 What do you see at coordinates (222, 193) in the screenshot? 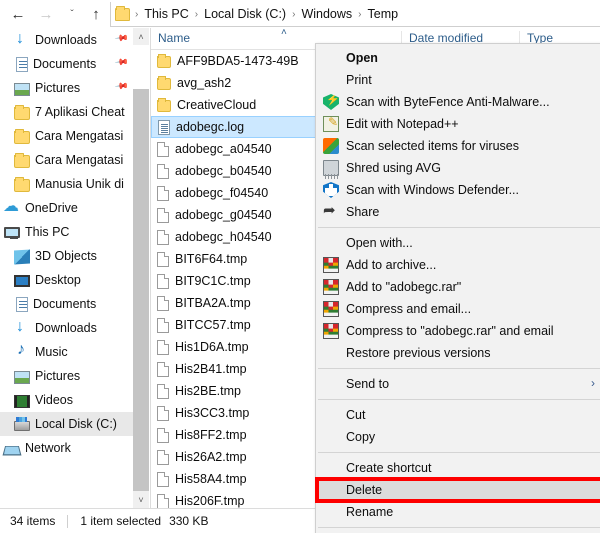
I see `file-name: adobegc_f04540` at bounding box center [222, 193].